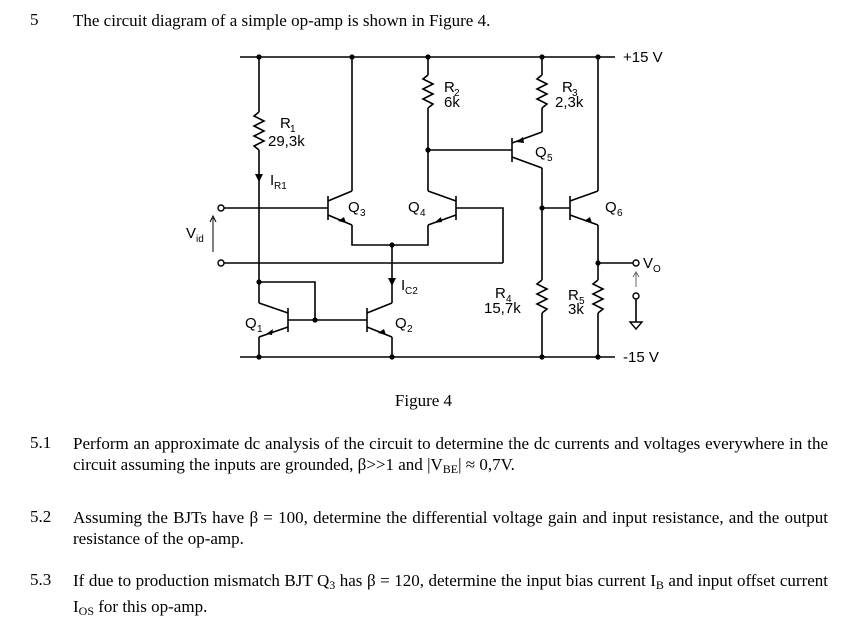 This screenshot has width=847, height=622. I want to click on vo-label: V, so click(648, 263).